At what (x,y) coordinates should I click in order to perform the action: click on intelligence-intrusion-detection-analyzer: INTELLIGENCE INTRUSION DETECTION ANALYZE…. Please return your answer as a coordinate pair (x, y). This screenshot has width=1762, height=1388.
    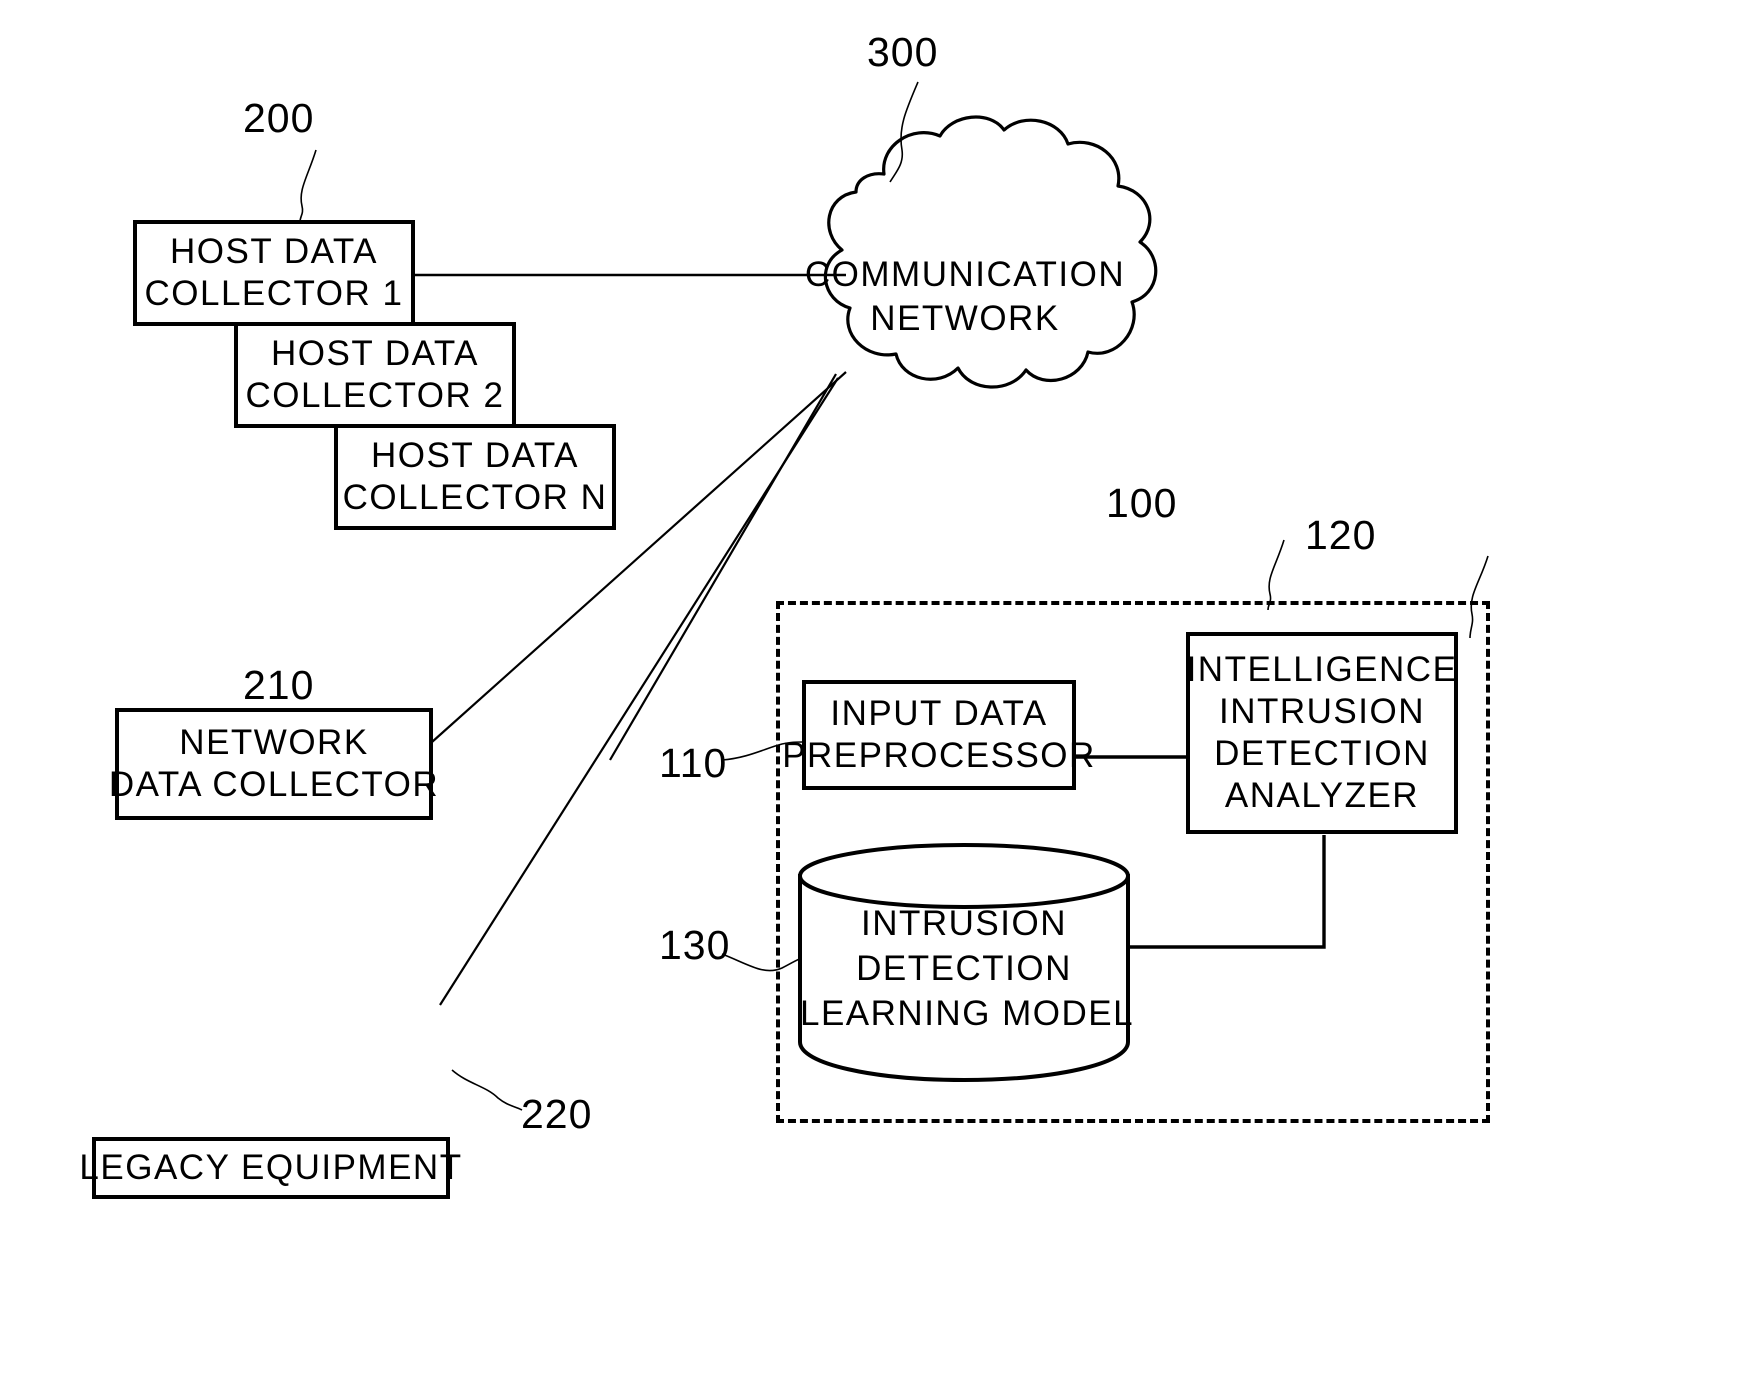
    Looking at the image, I should click on (1322, 733).